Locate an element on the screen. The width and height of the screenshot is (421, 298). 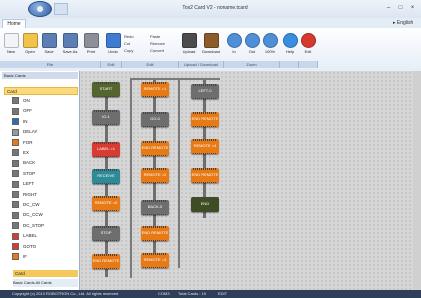
folder-icon is located at coordinates (30, 40).